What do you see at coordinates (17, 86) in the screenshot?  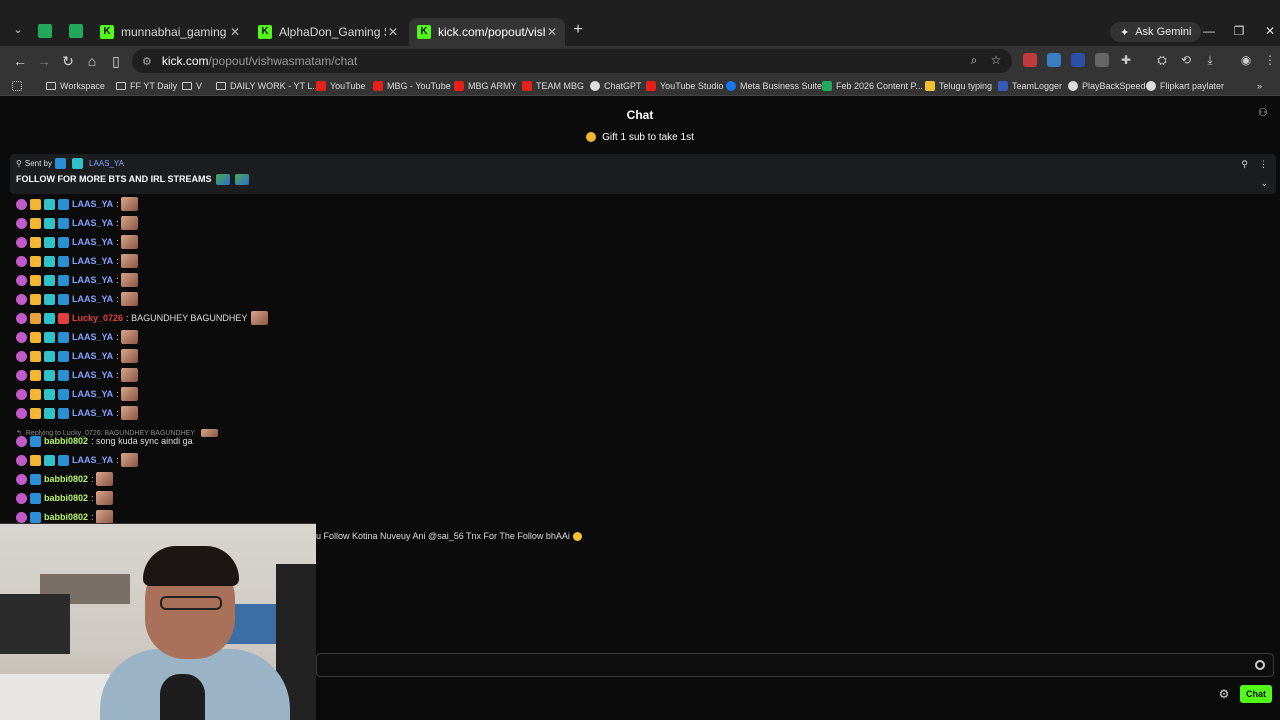 I see `apps-grid-icon` at bounding box center [17, 86].